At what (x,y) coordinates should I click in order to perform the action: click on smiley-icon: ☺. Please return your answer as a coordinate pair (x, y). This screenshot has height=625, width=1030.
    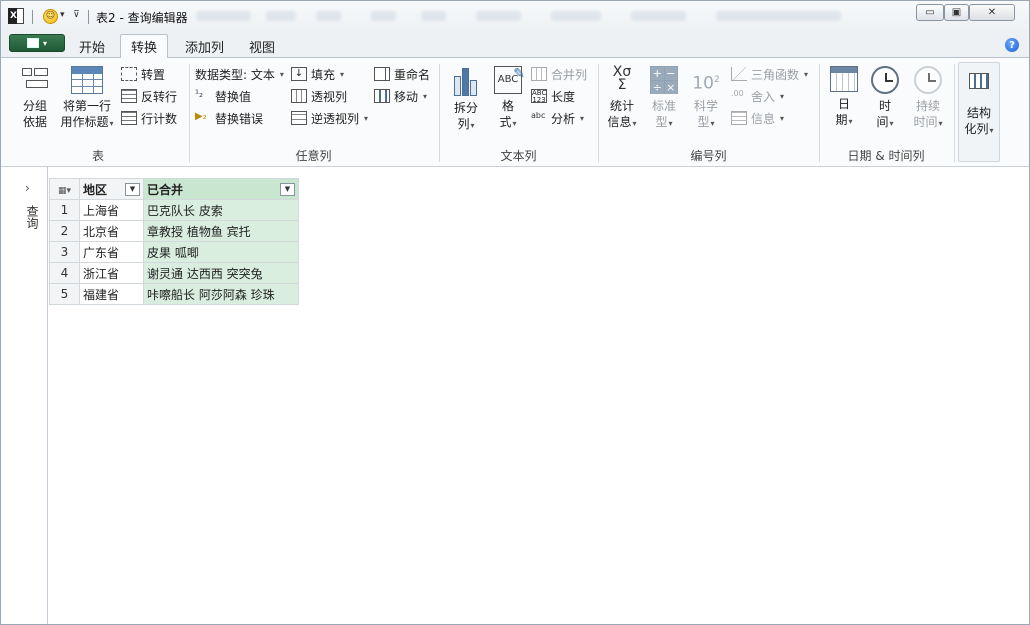
    Looking at the image, I should click on (50, 16).